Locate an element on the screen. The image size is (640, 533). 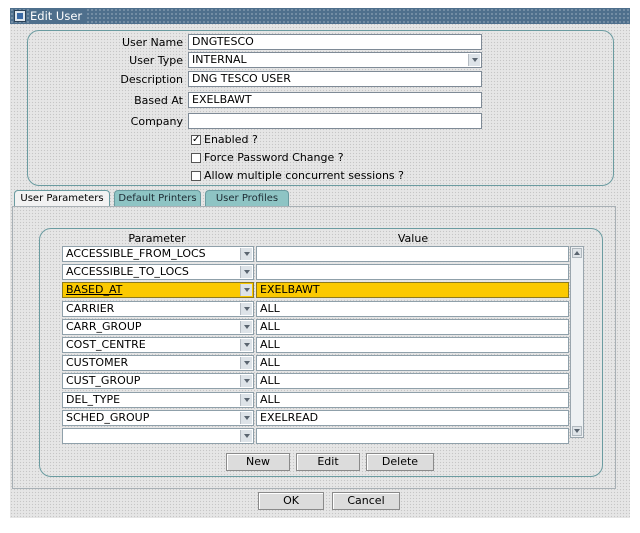
based-at-field: EXELBAWT is located at coordinates (335, 100).